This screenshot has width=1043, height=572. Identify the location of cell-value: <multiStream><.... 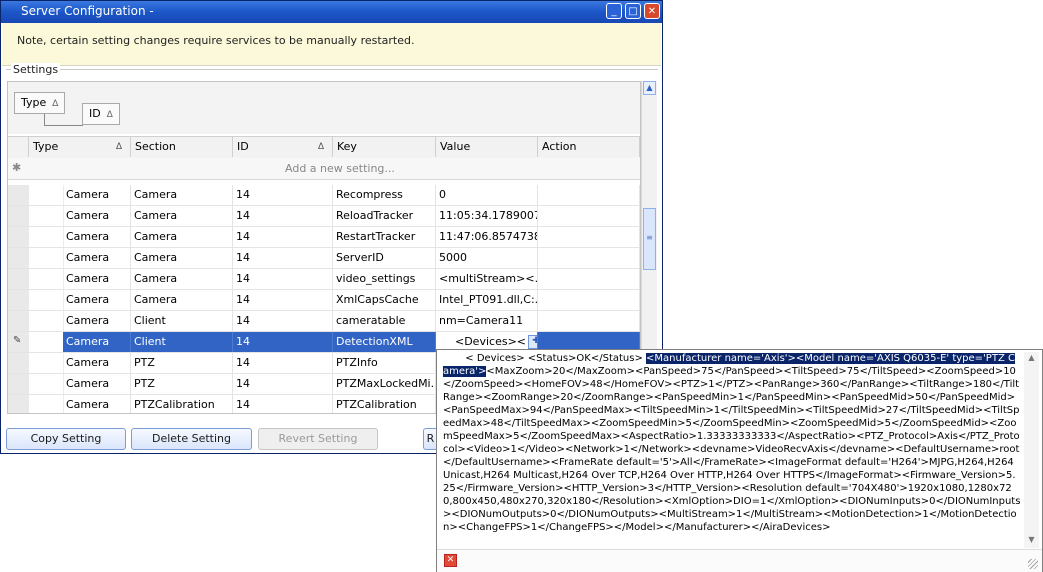
(487, 279).